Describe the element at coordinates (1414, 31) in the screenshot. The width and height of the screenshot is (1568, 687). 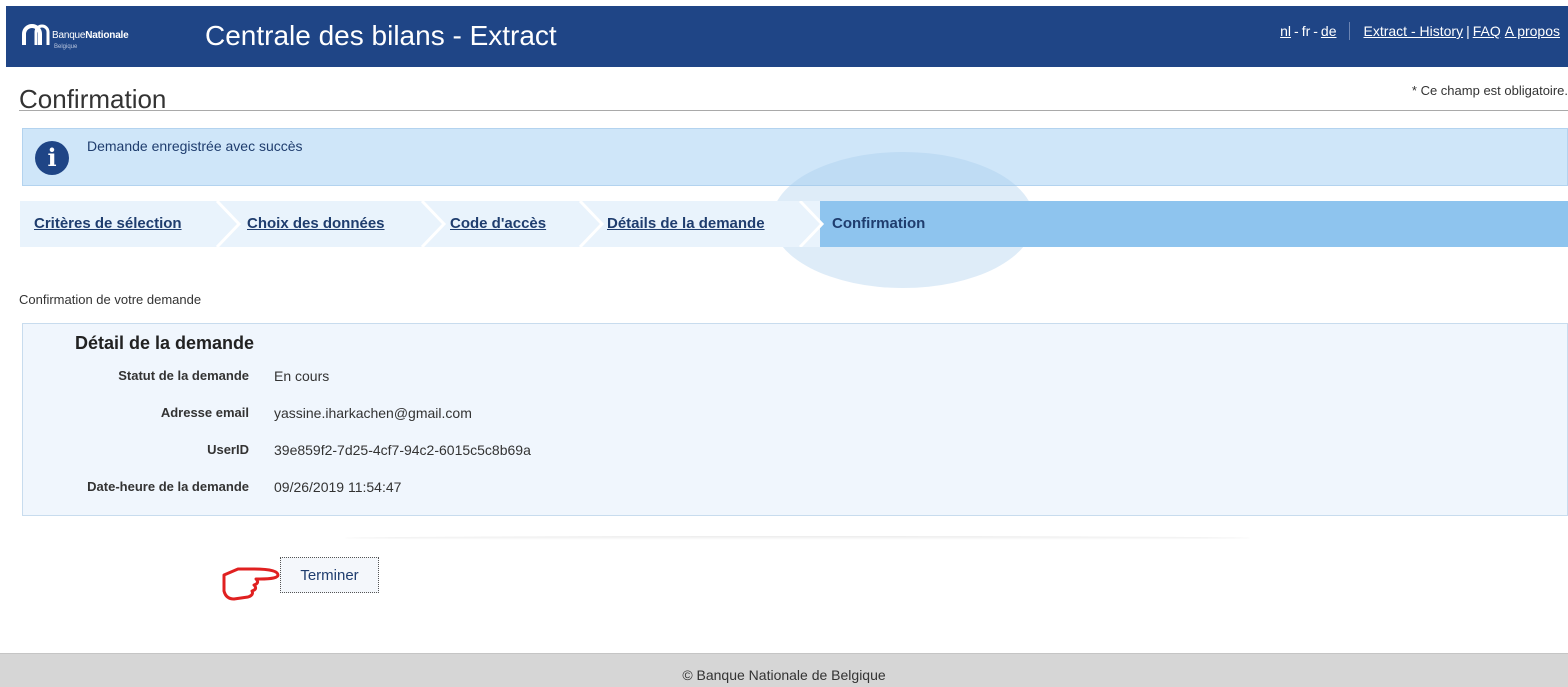
I see `history-link: Extract - History` at that location.